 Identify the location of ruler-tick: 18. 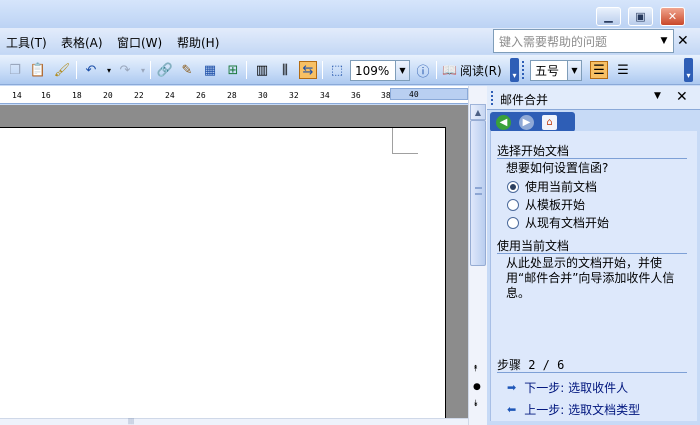
(77, 95).